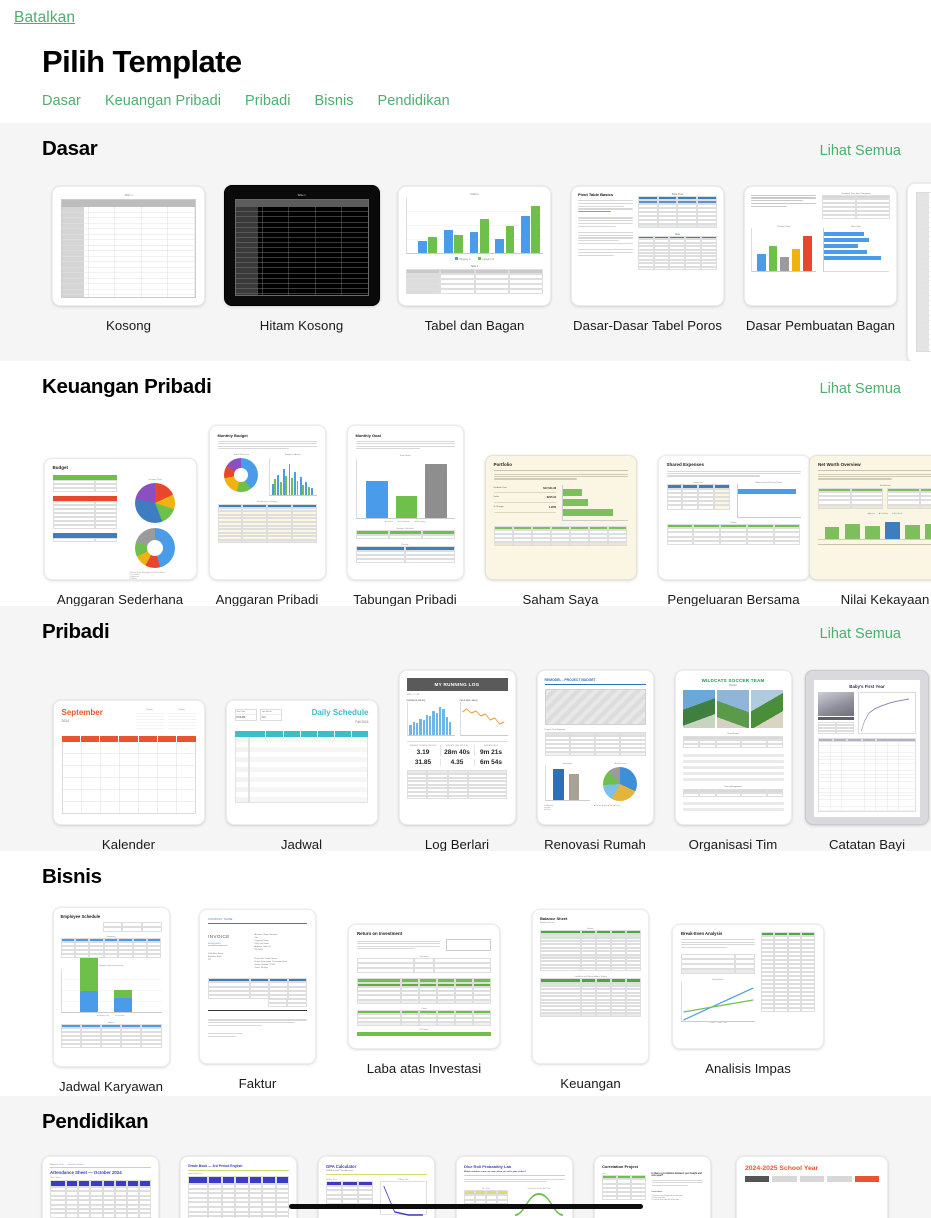 The image size is (931, 1218). Describe the element at coordinates (142, 61) in the screenshot. I see `page-title: Pilih Template` at that location.